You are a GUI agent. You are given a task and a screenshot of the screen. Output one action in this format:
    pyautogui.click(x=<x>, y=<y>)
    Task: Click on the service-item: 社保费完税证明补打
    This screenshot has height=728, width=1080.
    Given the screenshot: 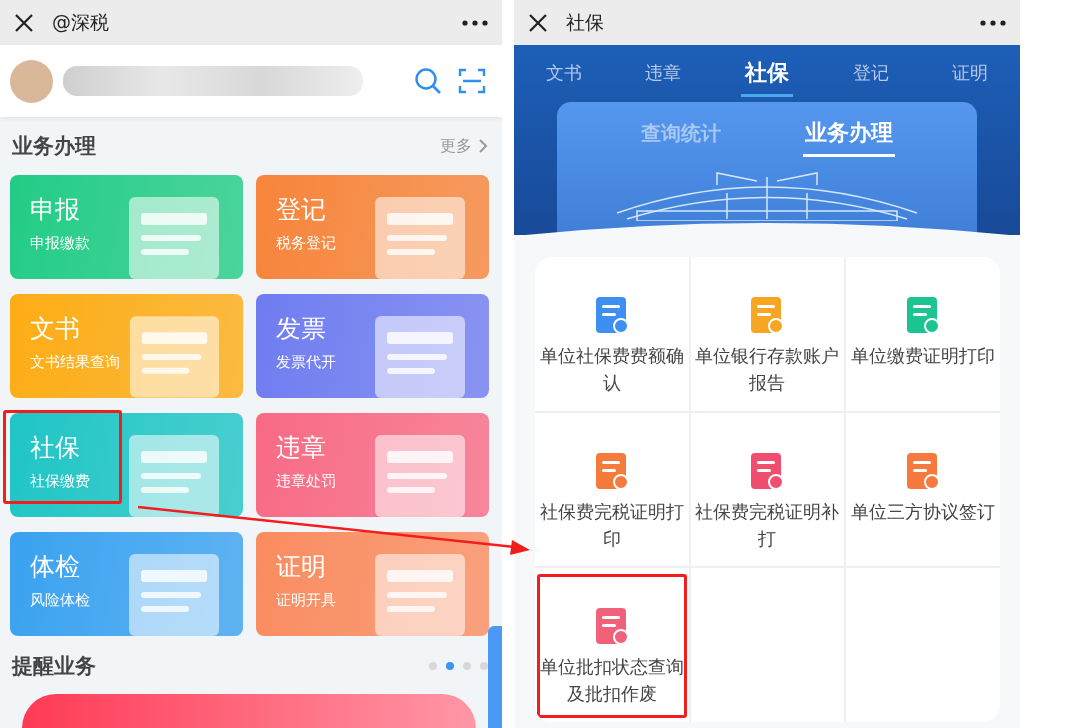 What is the action you would take?
    pyautogui.click(x=767, y=489)
    